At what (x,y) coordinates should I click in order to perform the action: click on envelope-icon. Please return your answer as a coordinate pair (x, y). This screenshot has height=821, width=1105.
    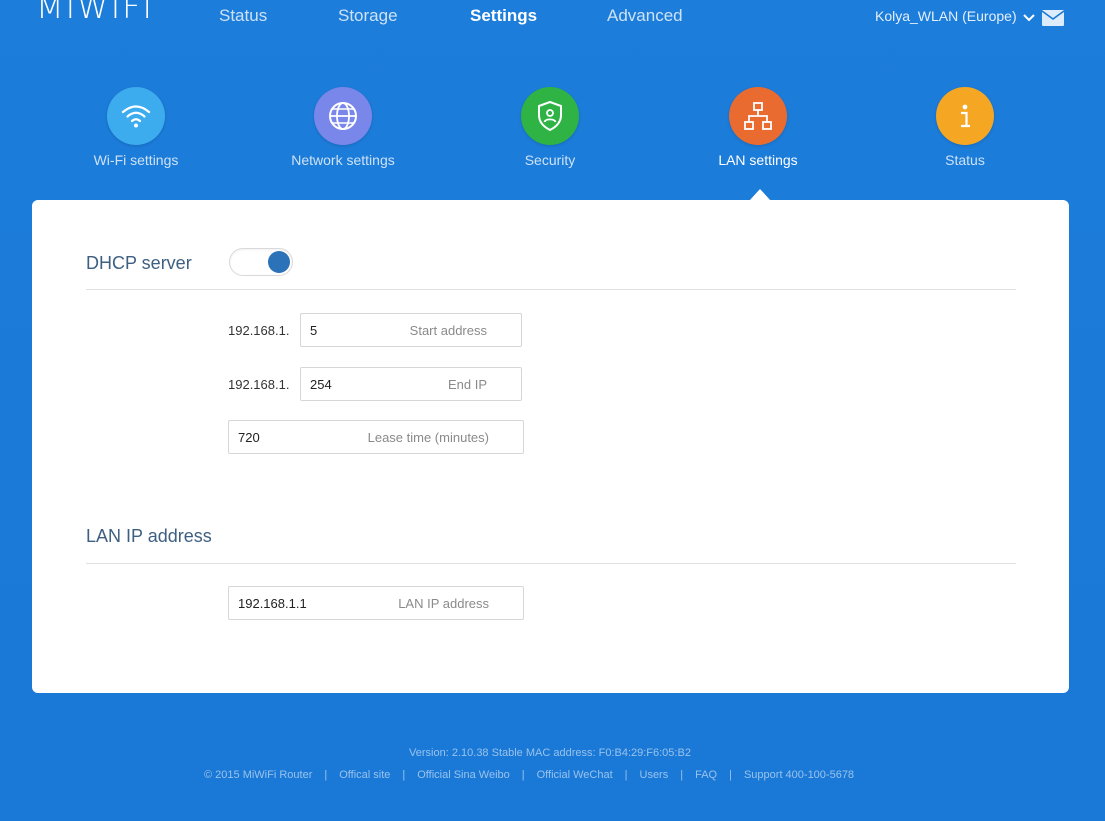
    Looking at the image, I should click on (1053, 18).